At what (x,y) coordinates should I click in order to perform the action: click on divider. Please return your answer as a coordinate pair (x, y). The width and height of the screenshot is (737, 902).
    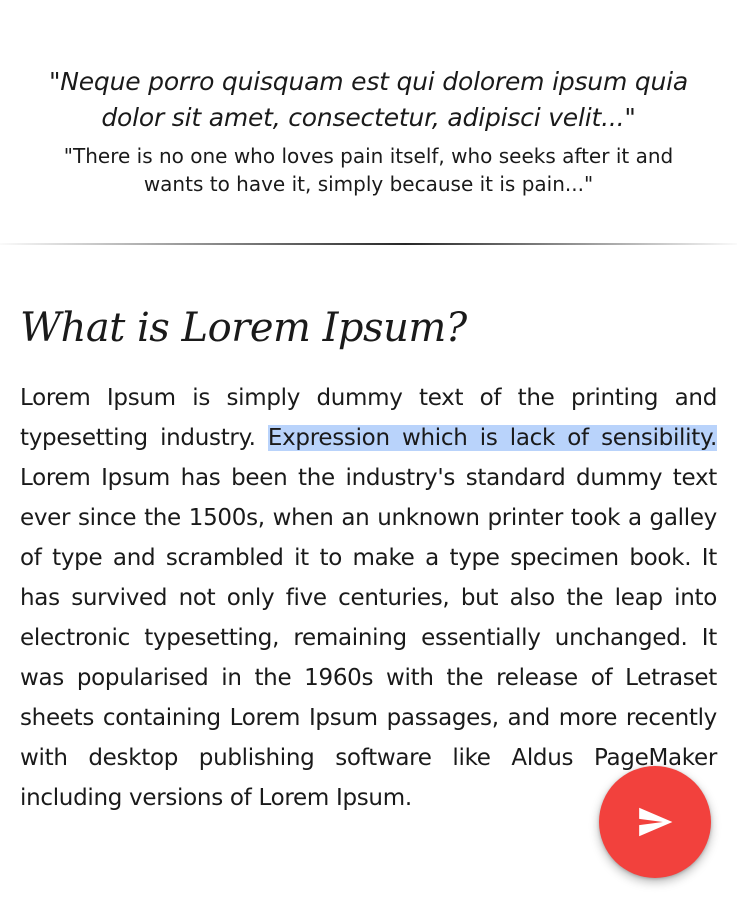
    Looking at the image, I should click on (368, 244).